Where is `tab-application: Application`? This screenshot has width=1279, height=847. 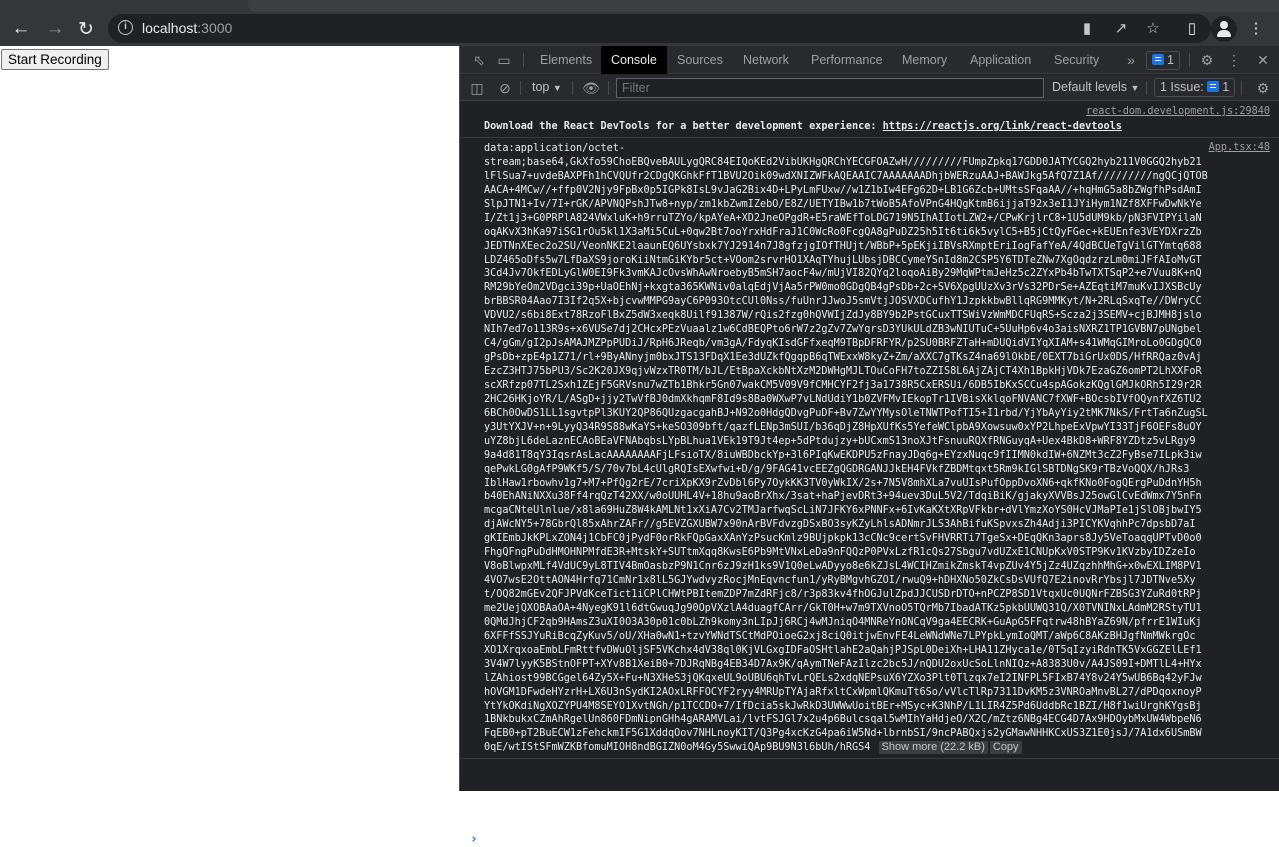
tab-application: Application is located at coordinates (1000, 60).